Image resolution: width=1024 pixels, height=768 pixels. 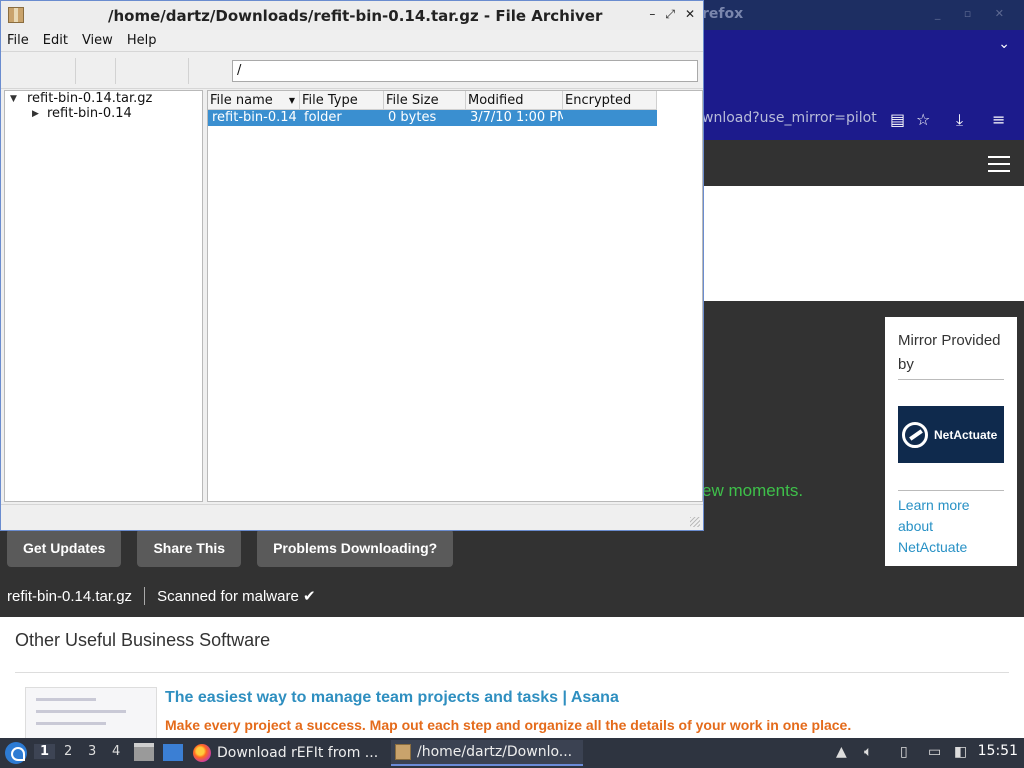 I want to click on location-input: /, so click(x=465, y=71).